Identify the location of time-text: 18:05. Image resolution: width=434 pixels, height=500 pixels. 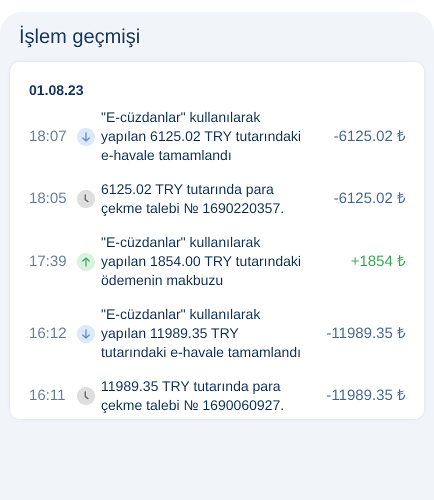
(48, 199).